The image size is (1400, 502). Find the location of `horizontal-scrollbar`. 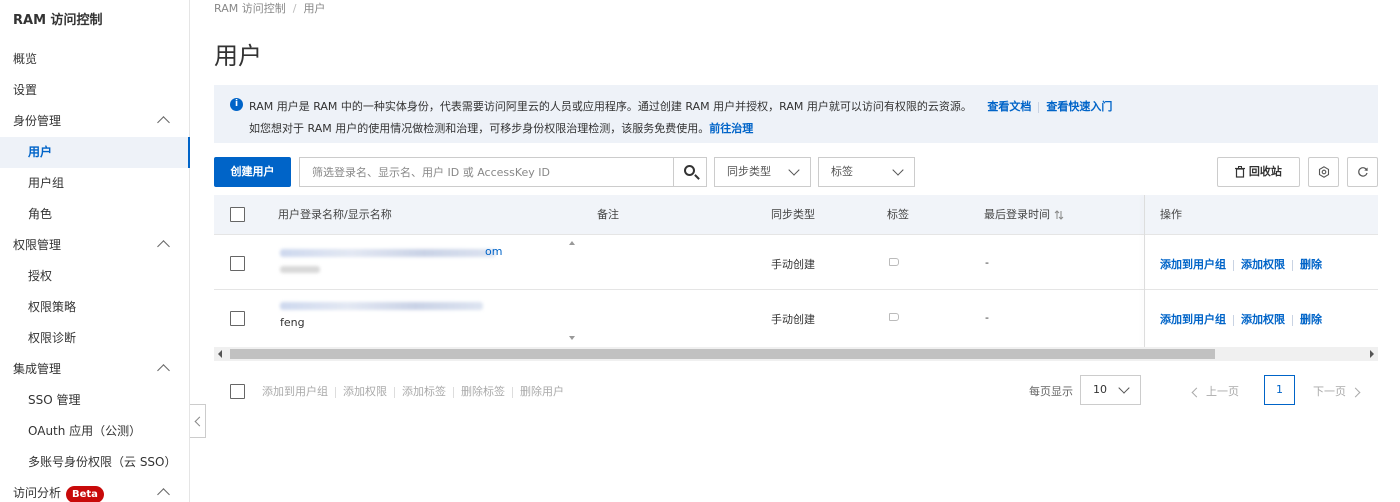

horizontal-scrollbar is located at coordinates (796, 354).